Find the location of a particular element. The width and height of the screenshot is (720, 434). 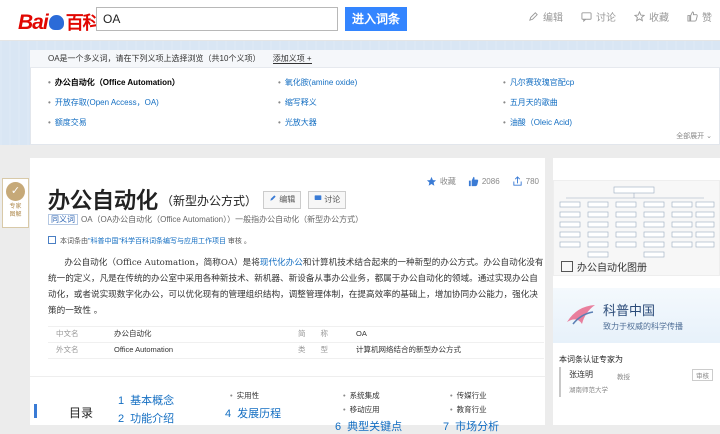

info-key: 简 称 is located at coordinates (313, 333).